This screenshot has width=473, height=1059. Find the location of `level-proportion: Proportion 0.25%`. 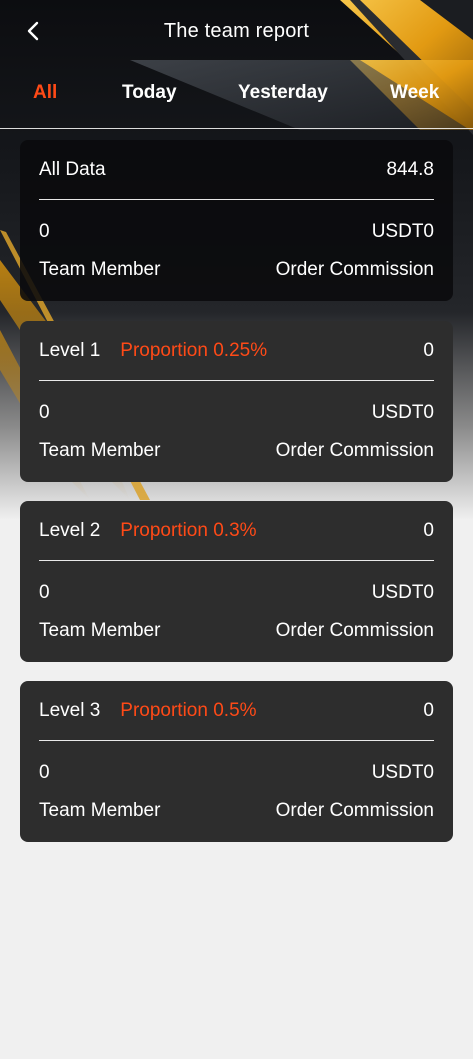

level-proportion: Proportion 0.25% is located at coordinates (194, 350).